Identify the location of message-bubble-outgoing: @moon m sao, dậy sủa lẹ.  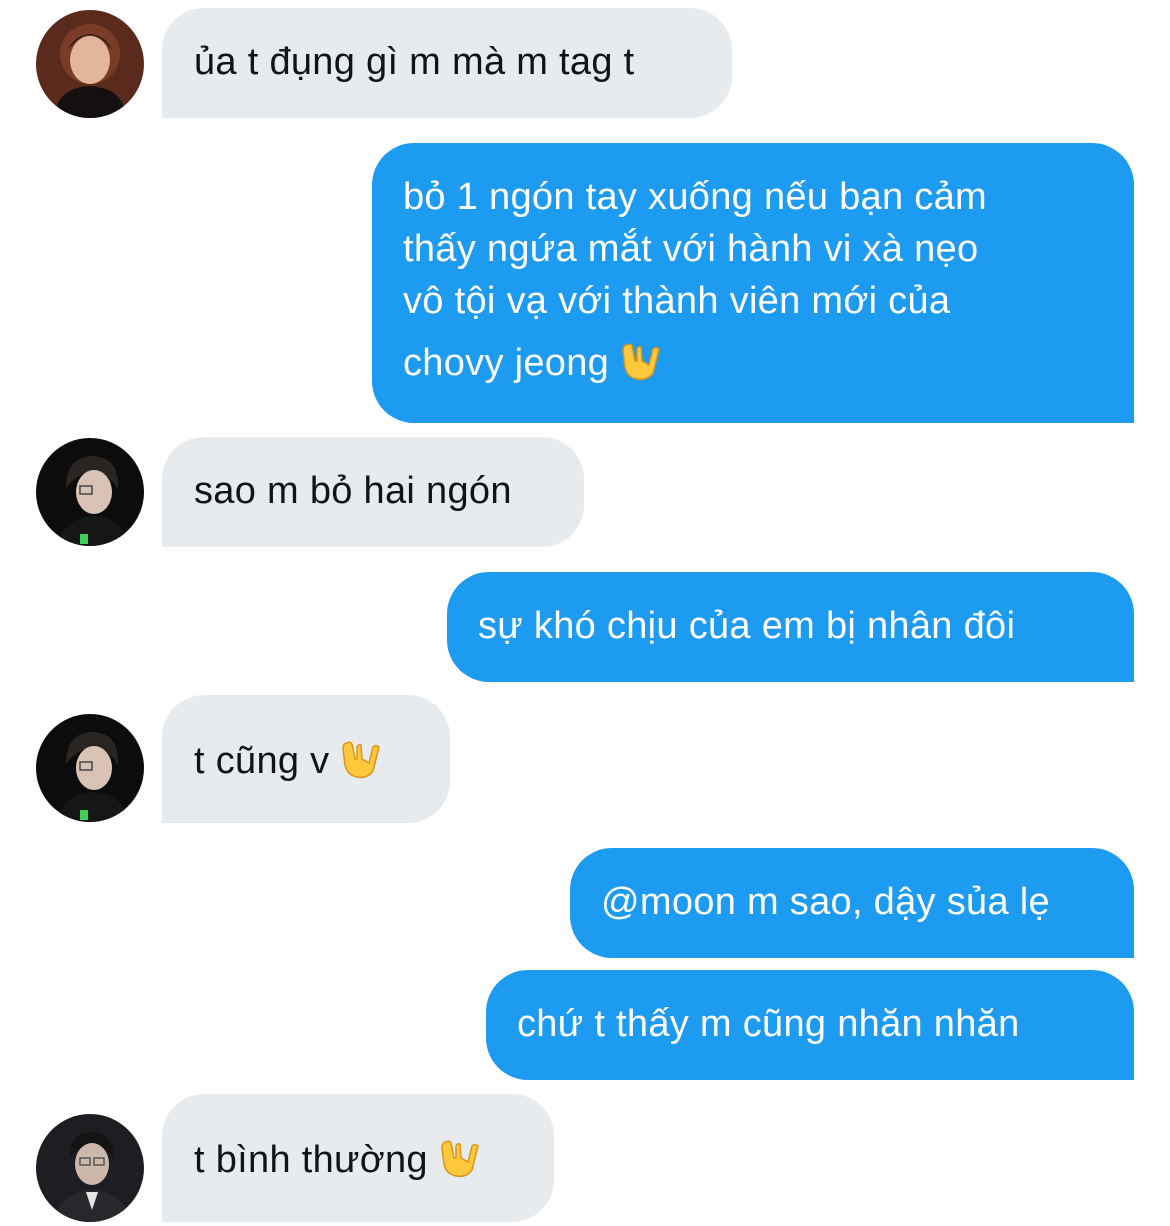
(852, 903).